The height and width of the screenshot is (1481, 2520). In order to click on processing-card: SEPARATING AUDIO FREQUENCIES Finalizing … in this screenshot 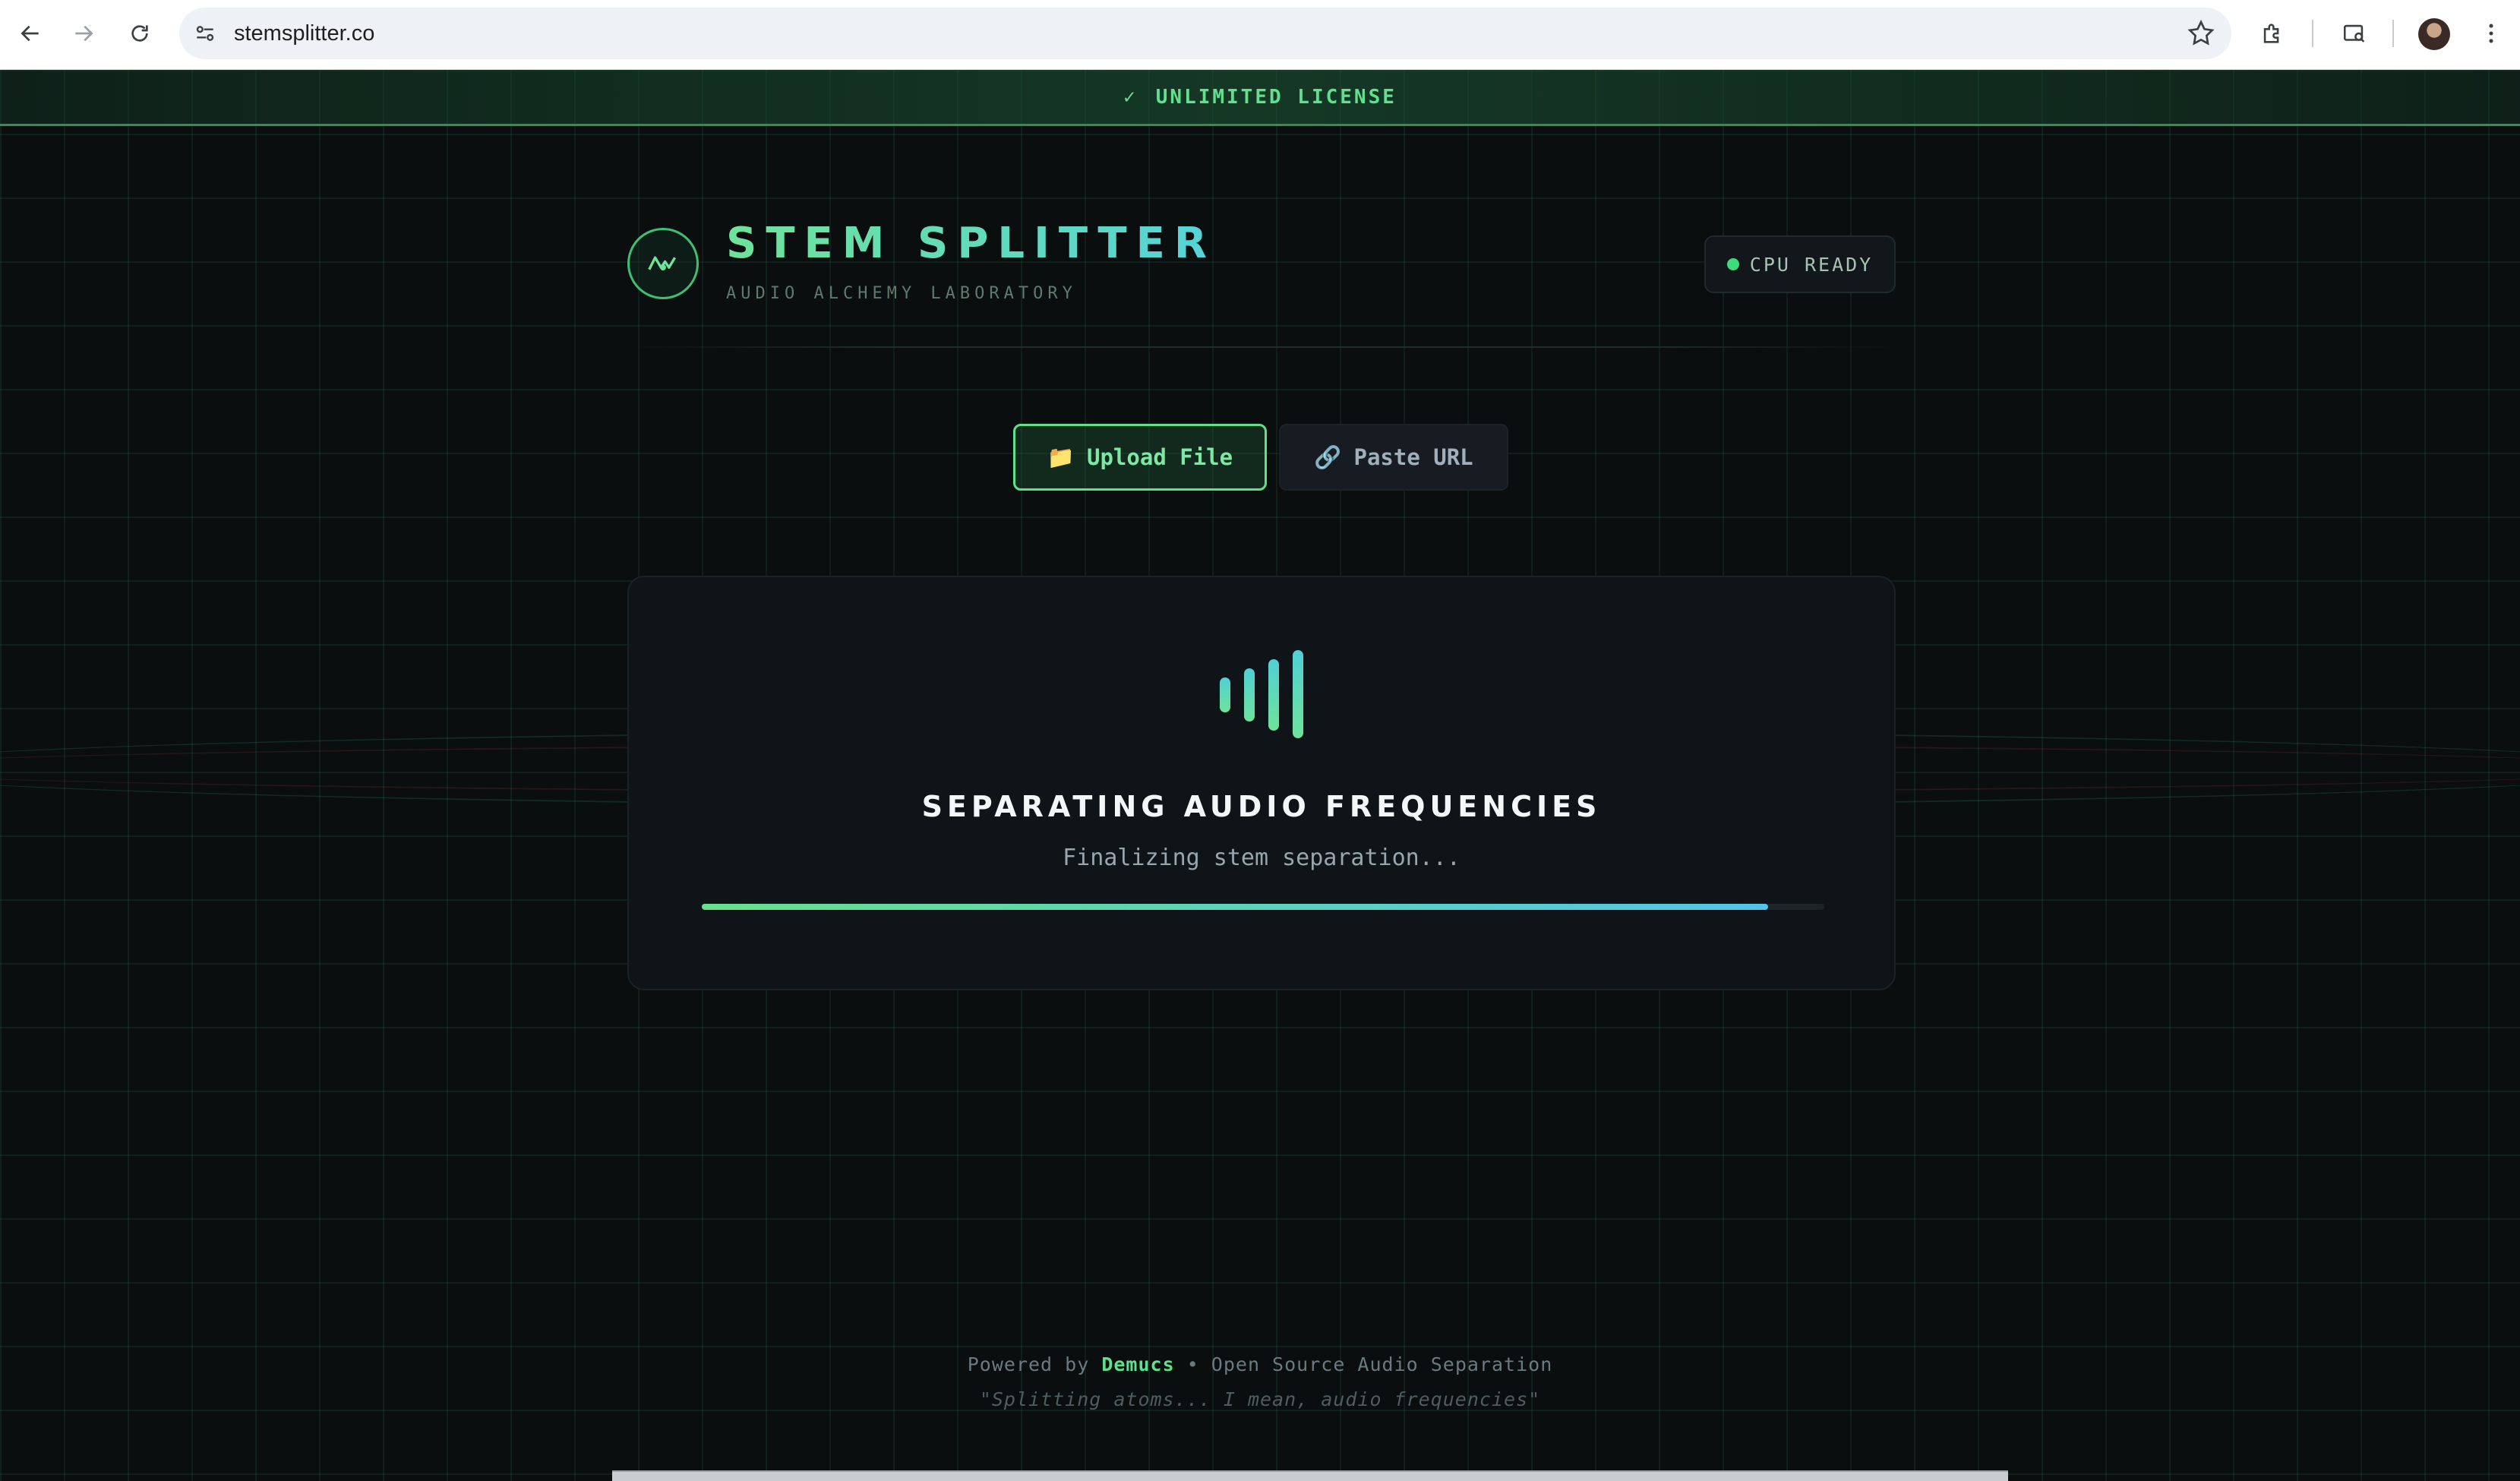, I will do `click(1261, 783)`.